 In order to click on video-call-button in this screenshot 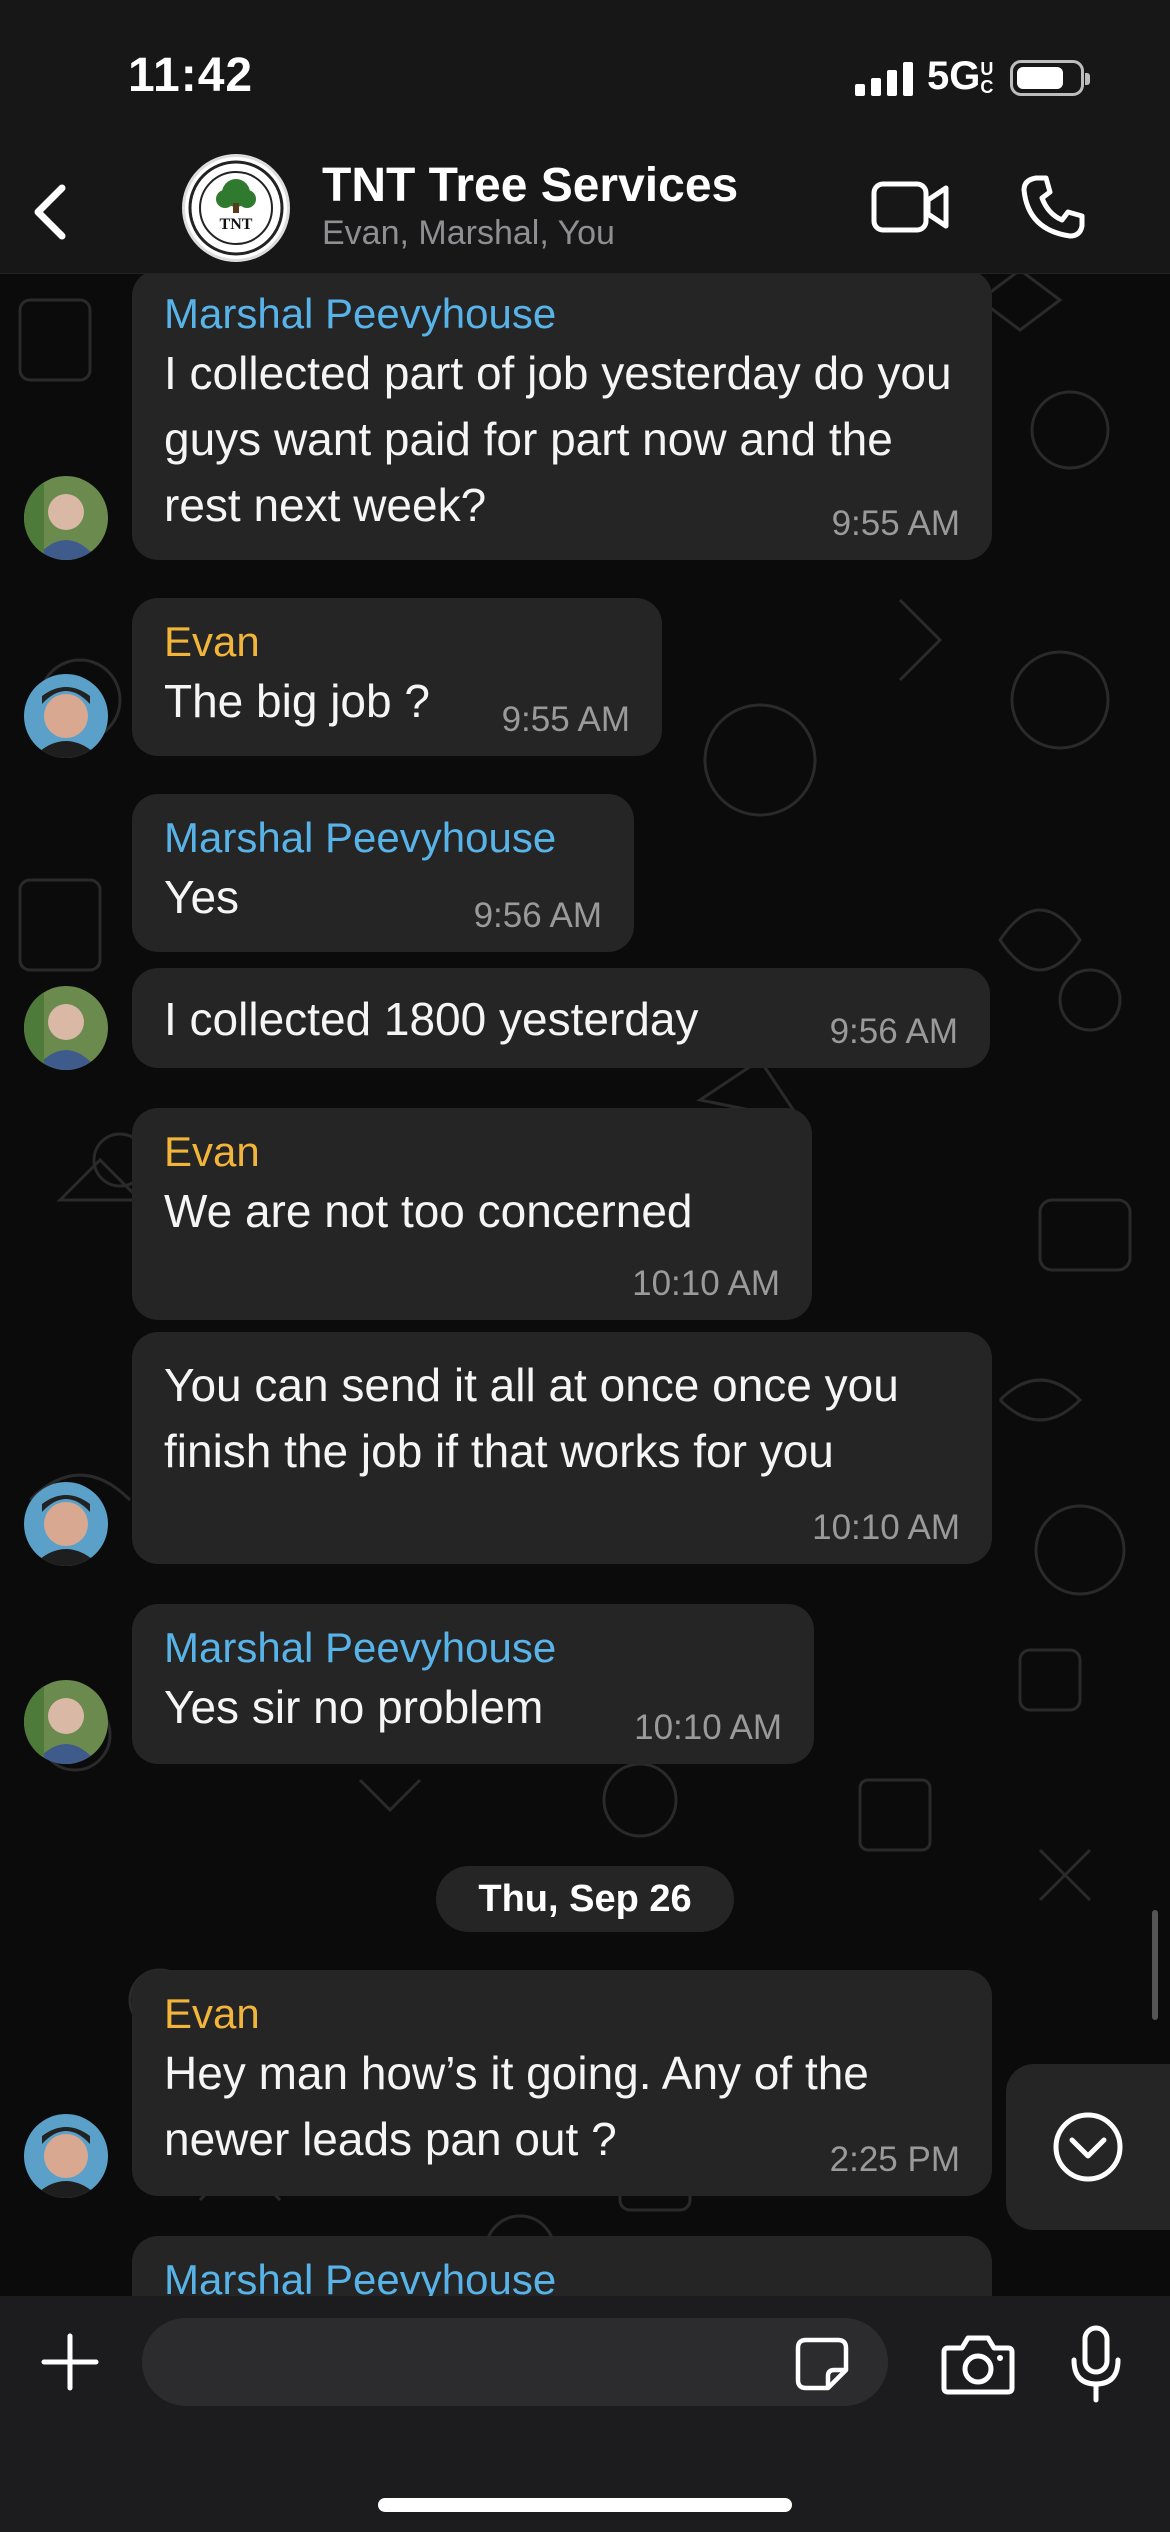, I will do `click(911, 207)`.